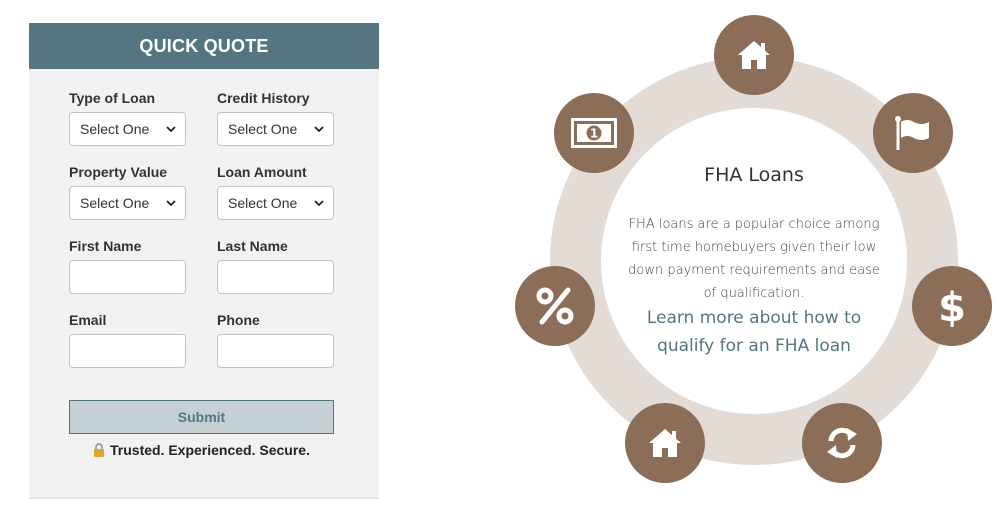 This screenshot has width=1002, height=517. Describe the element at coordinates (754, 175) in the screenshot. I see `fha-title: FHA Loans` at that location.